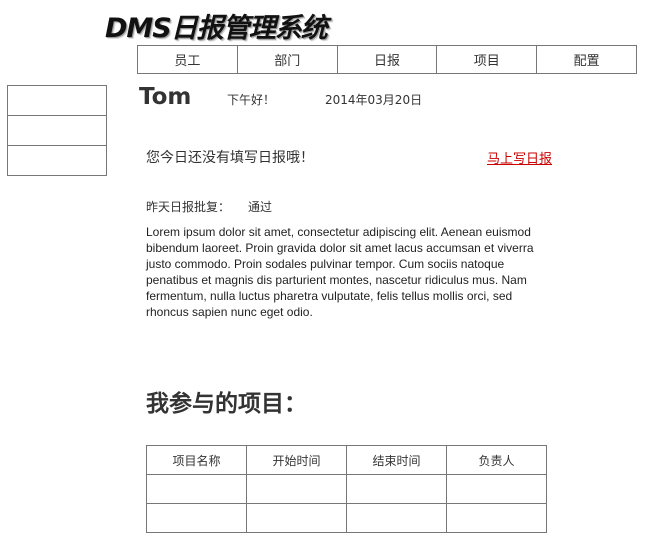  What do you see at coordinates (260, 207) in the screenshot?
I see `review-status: 通过` at bounding box center [260, 207].